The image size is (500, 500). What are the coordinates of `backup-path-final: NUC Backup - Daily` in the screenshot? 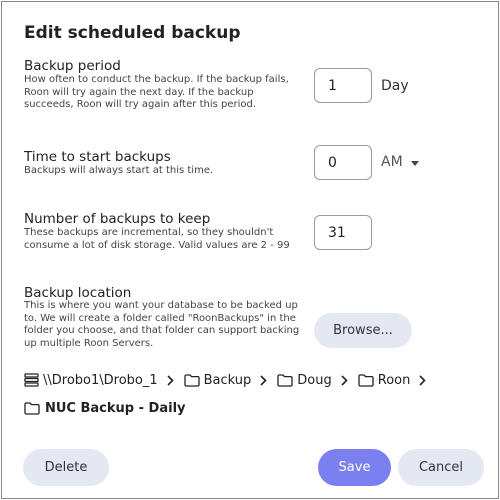 It's located at (105, 408).